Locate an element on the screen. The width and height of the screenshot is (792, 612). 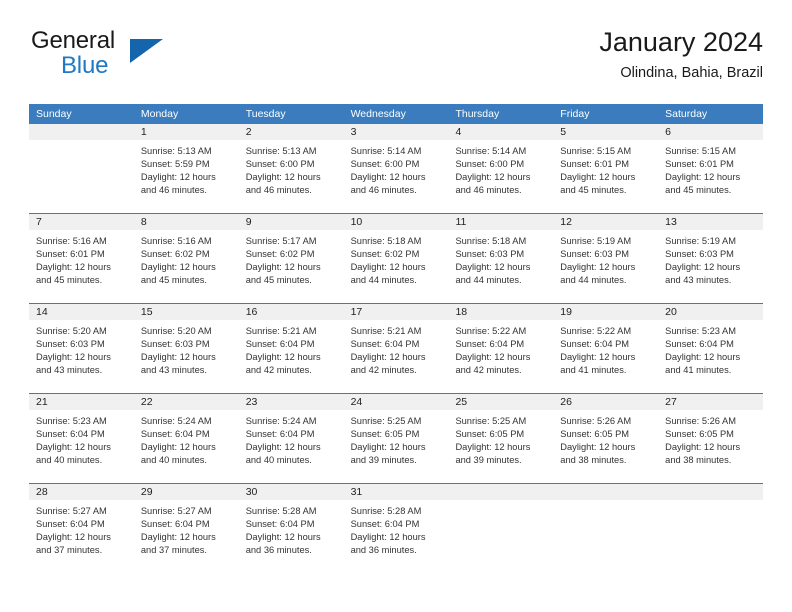
day-number: 20 is located at coordinates (711, 312).